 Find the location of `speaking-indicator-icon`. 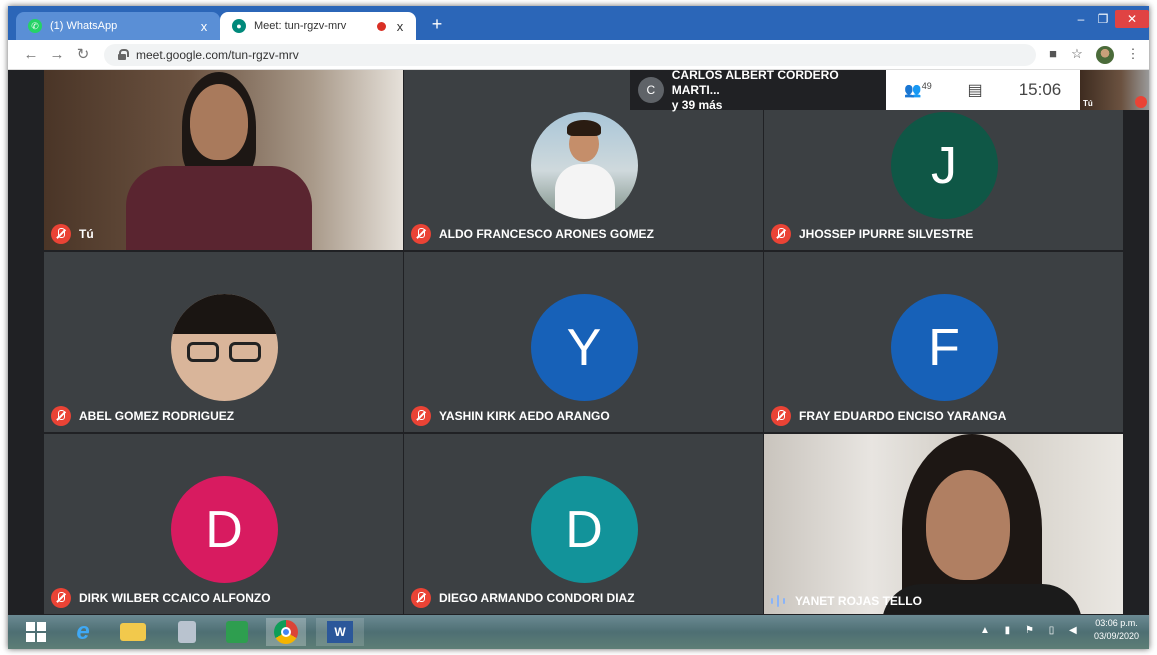

speaking-indicator-icon is located at coordinates (778, 601).